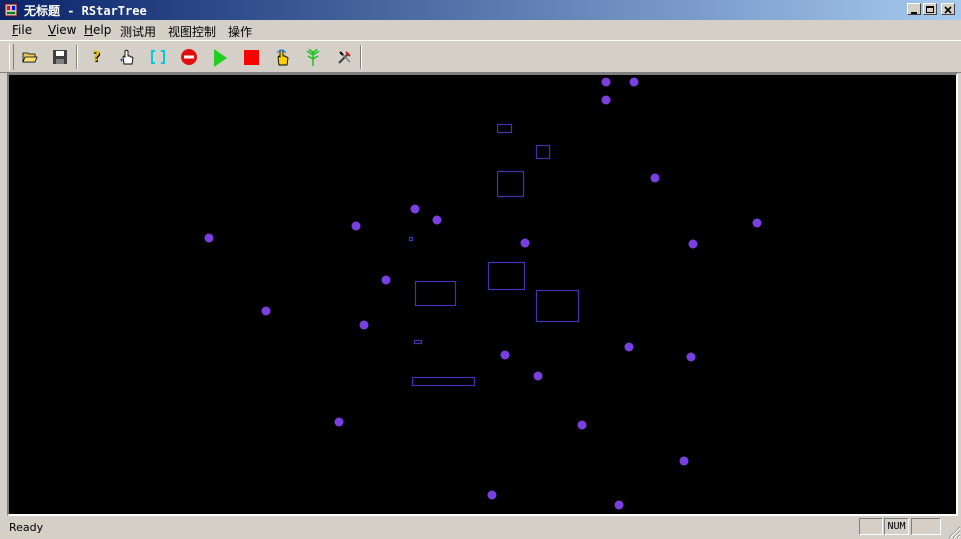  Describe the element at coordinates (480, 56) in the screenshot. I see `toolbar: ? ?` at that location.